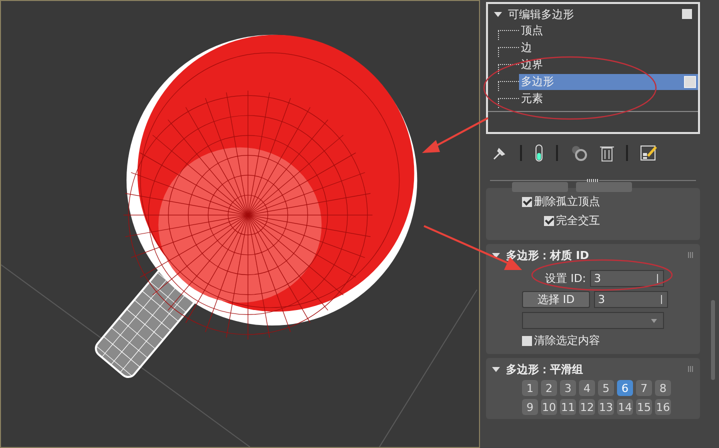 The width and height of the screenshot is (719, 448). Describe the element at coordinates (539, 153) in the screenshot. I see `test-tube-icon` at that location.